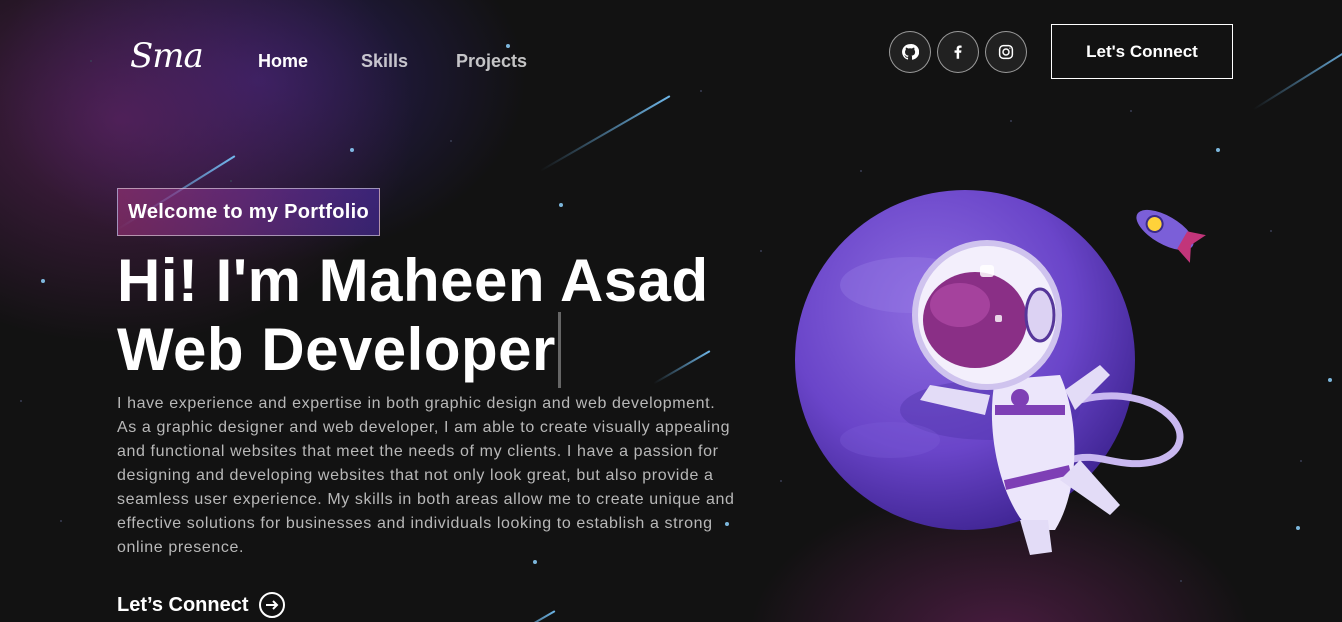 This screenshot has width=1342, height=622. What do you see at coordinates (413, 280) in the screenshot?
I see `headline-name: Hi! I'm Maheen Asad` at bounding box center [413, 280].